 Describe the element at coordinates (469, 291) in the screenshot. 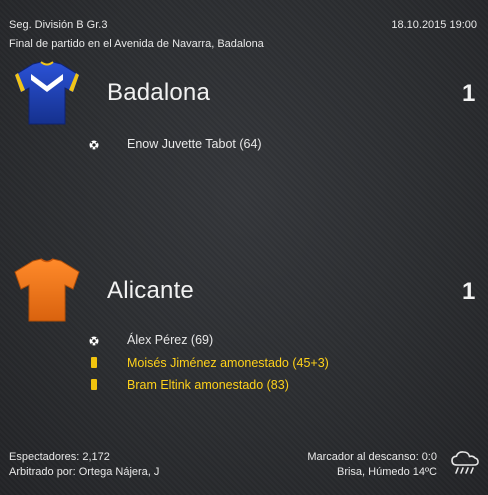

I see `away-score: 1` at that location.